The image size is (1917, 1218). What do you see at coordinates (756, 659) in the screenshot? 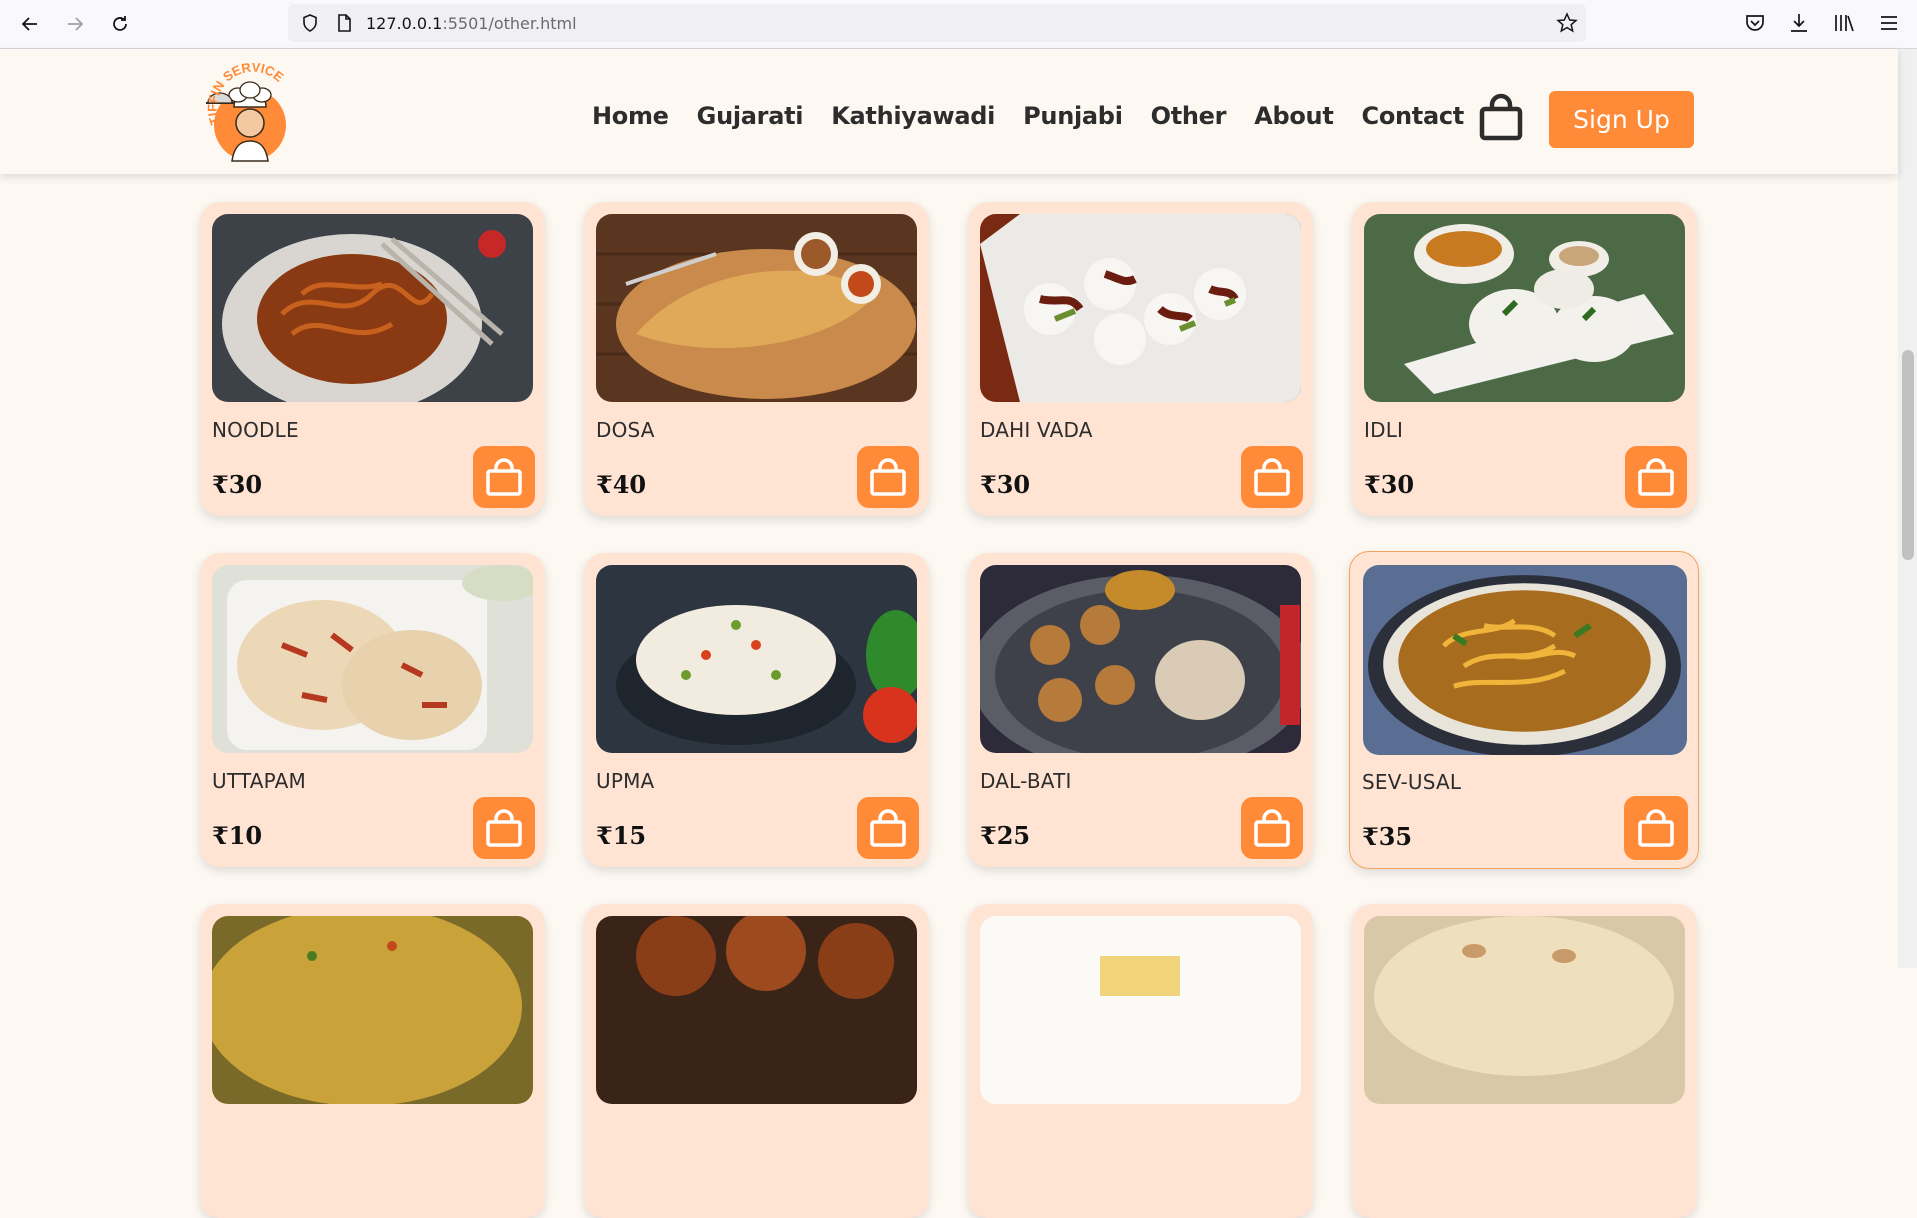
I see `upma-image` at bounding box center [756, 659].